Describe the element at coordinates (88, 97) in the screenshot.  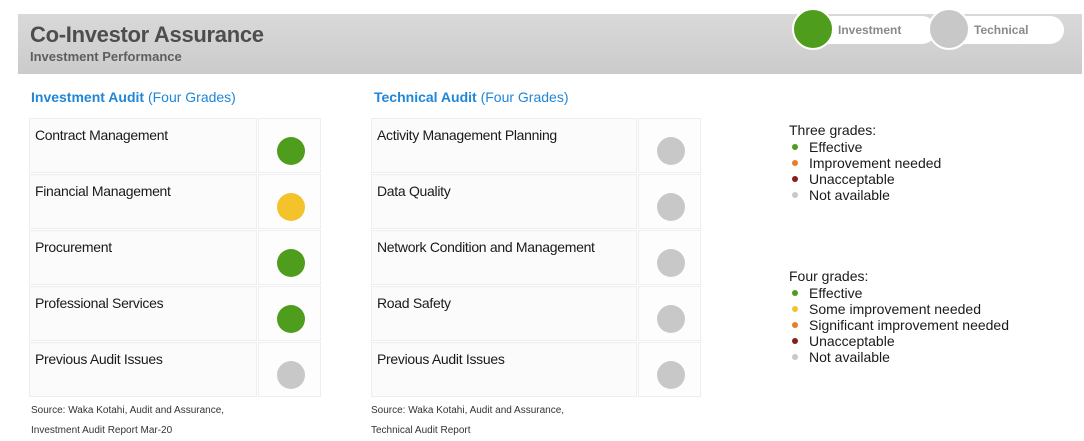
I see `investment-audit-title: Investment Audit` at that location.